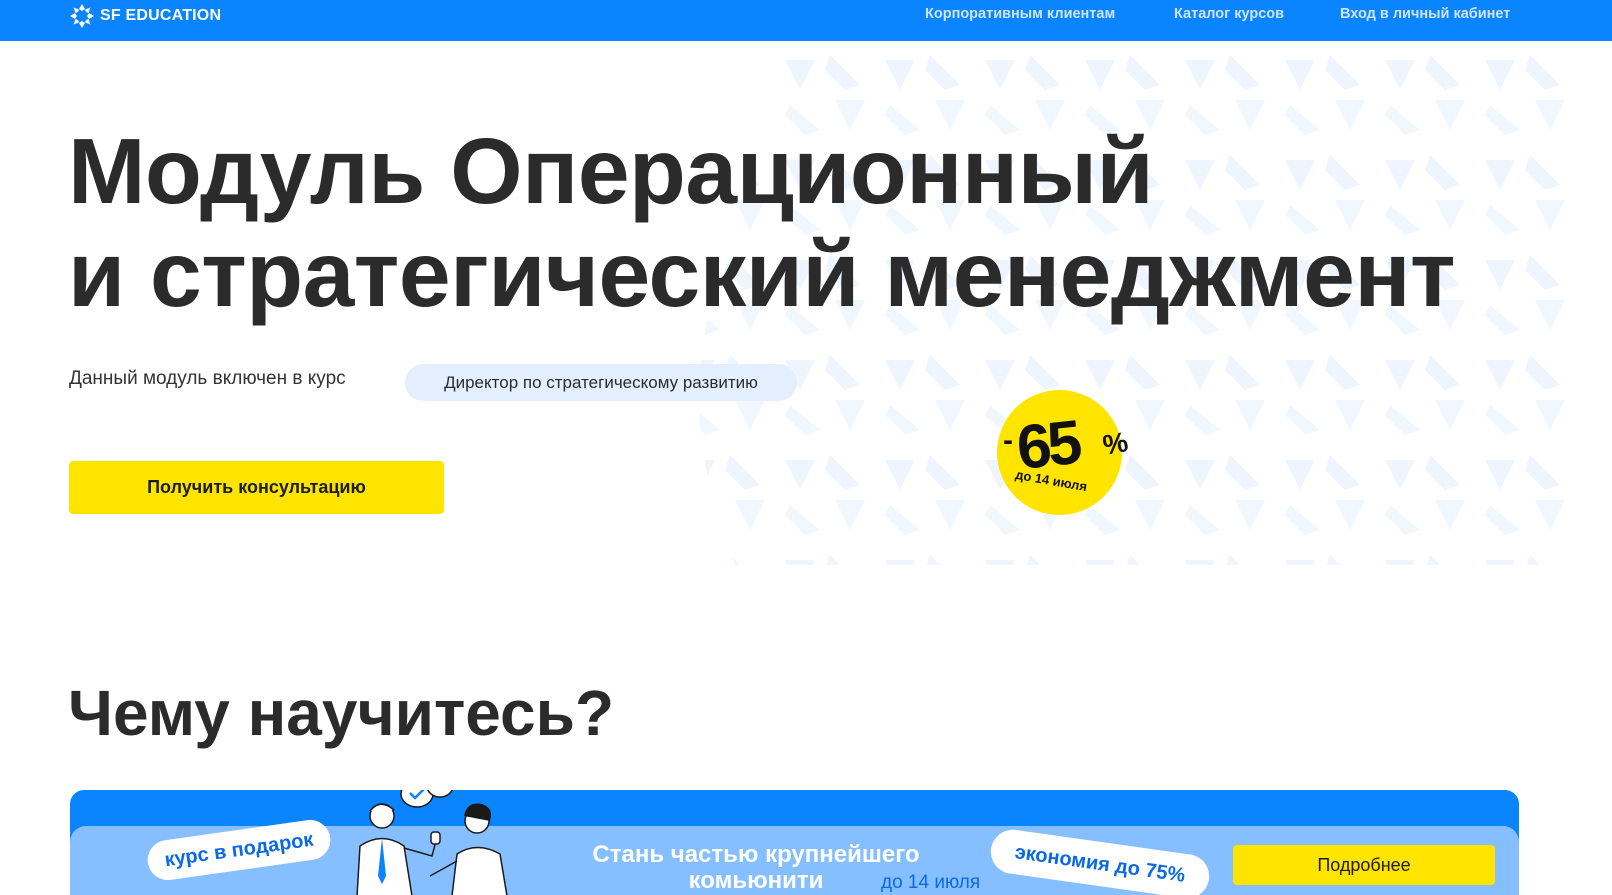 The width and height of the screenshot is (1612, 895). I want to click on nav-course-catalog: Каталог курсов, so click(1229, 14).